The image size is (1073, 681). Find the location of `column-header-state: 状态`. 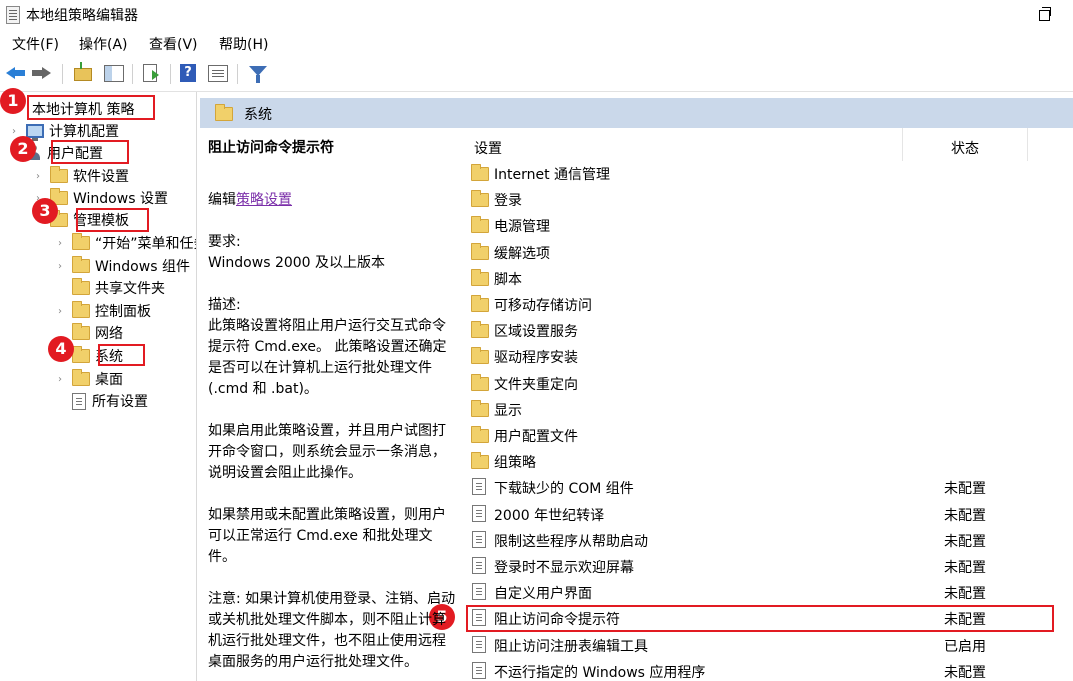

column-header-state: 状态 is located at coordinates (965, 144).